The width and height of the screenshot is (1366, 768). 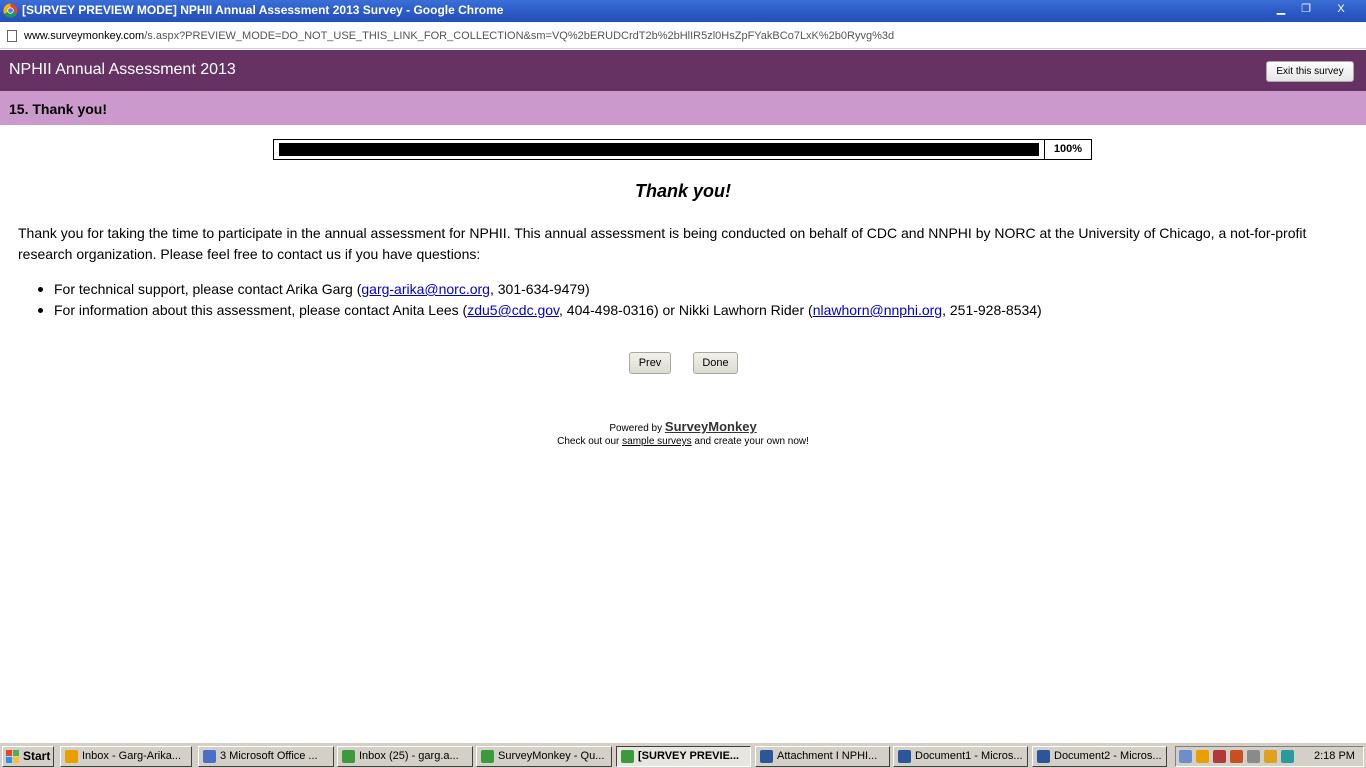 I want to click on progress-fill, so click(x=659, y=149).